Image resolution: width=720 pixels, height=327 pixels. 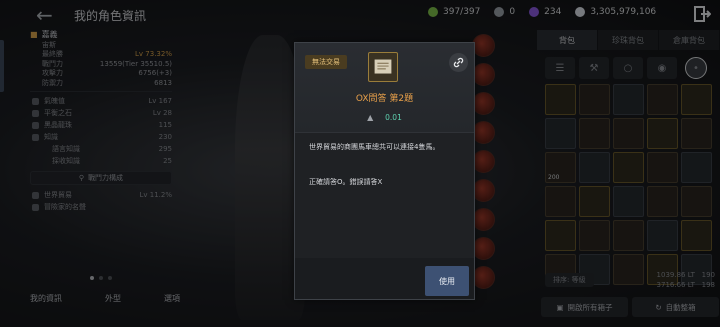 What do you see at coordinates (374, 147) in the screenshot?
I see `item-description: 世界貿易的商團馬車總共可以連接4隻馬。` at bounding box center [374, 147].